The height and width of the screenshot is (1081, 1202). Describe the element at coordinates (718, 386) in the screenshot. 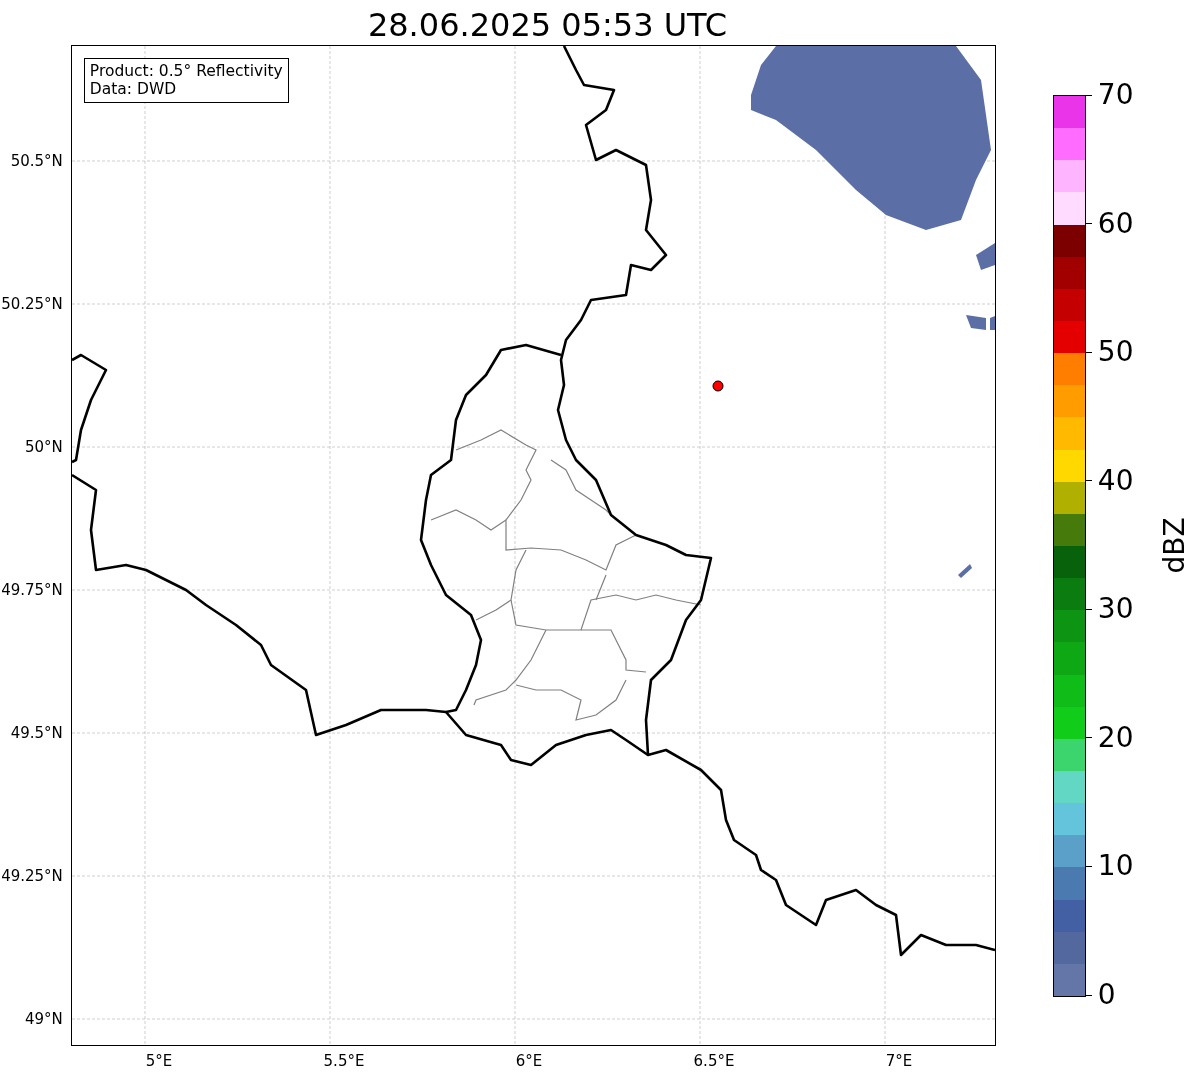

I see `radar-site-marker` at that location.